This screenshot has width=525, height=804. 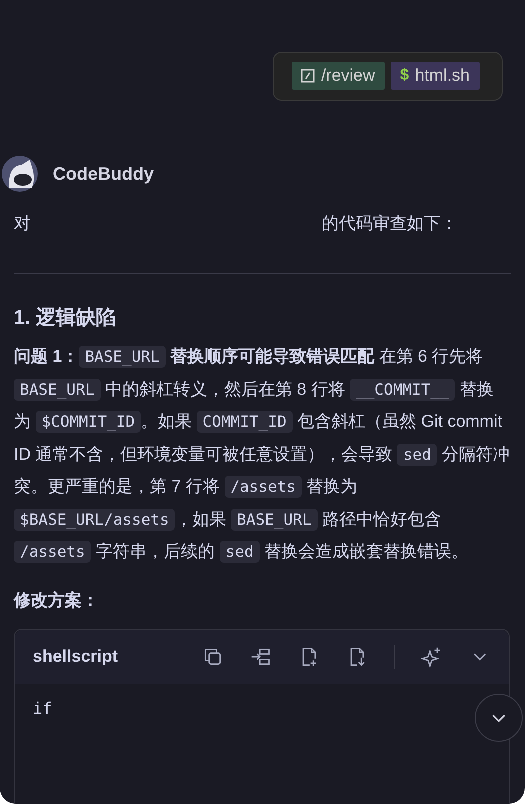 I want to click on intro-text: 对, so click(x=22, y=224).